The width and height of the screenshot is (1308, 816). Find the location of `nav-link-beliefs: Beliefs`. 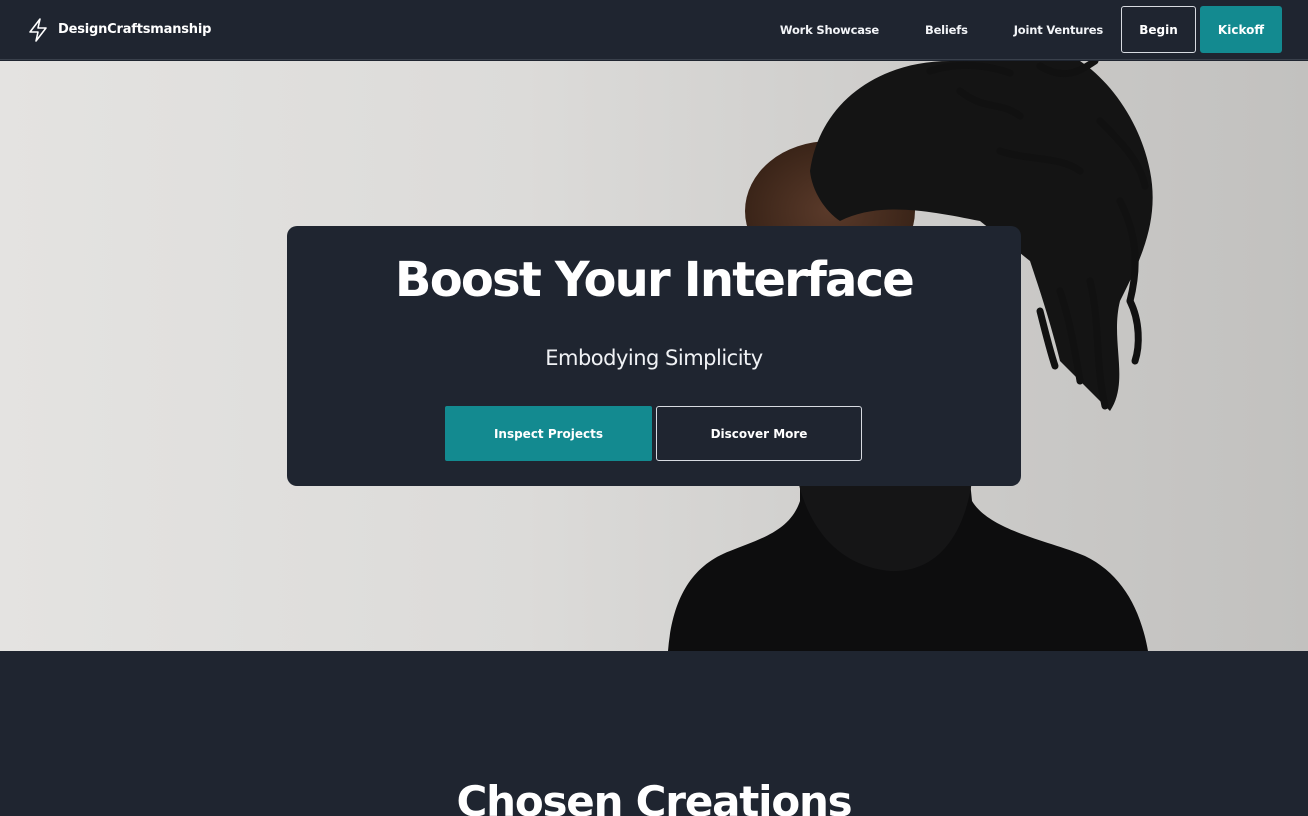

nav-link-beliefs: Beliefs is located at coordinates (946, 30).